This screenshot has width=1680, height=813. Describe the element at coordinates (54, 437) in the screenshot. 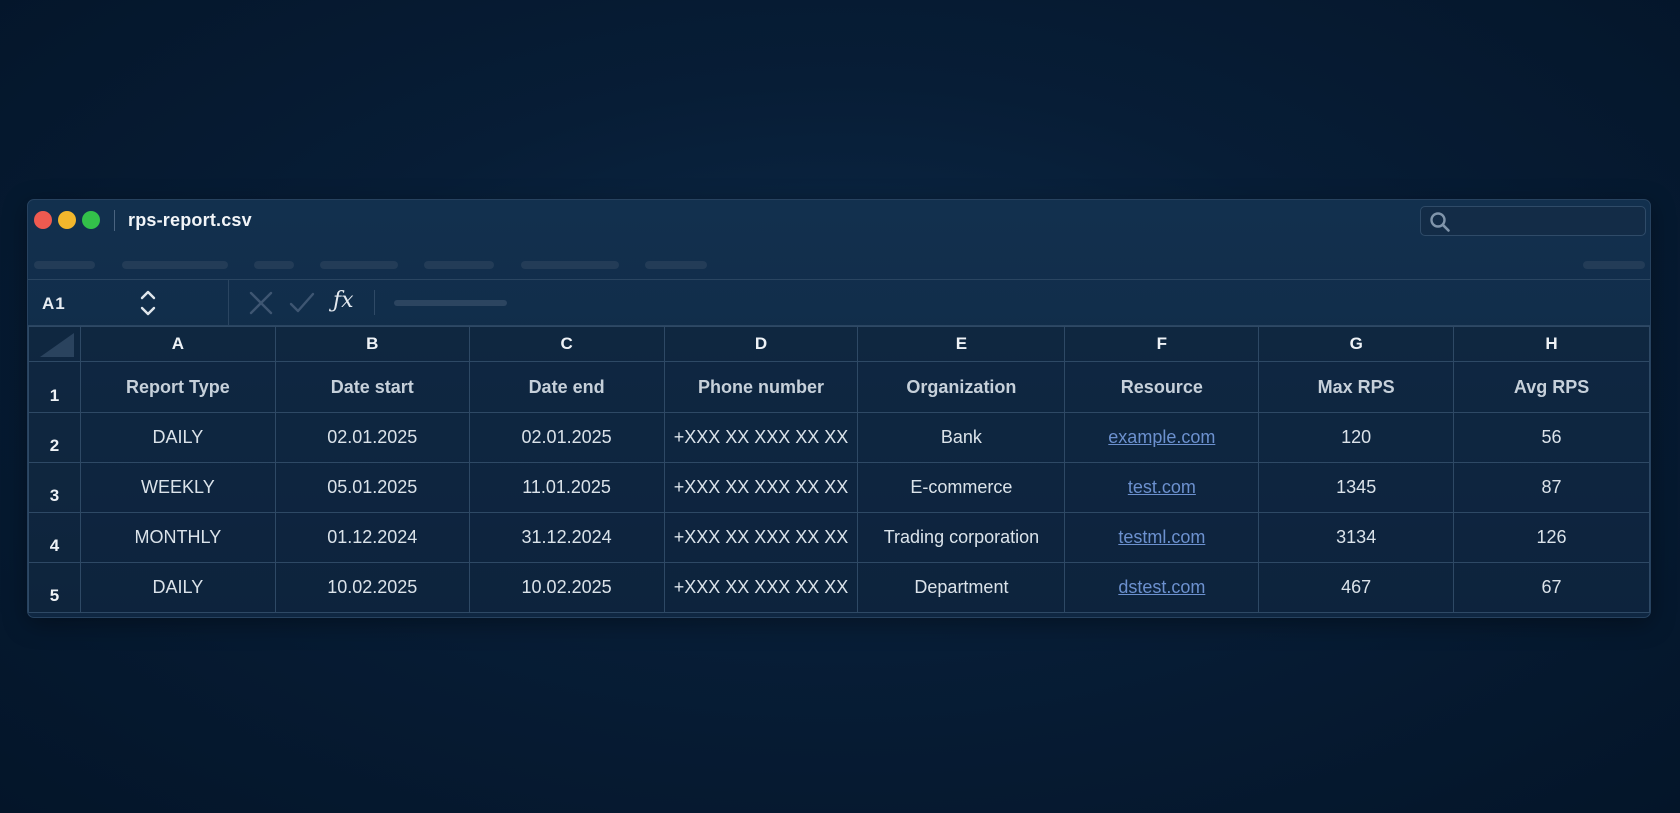

I see `row-number: 2` at that location.